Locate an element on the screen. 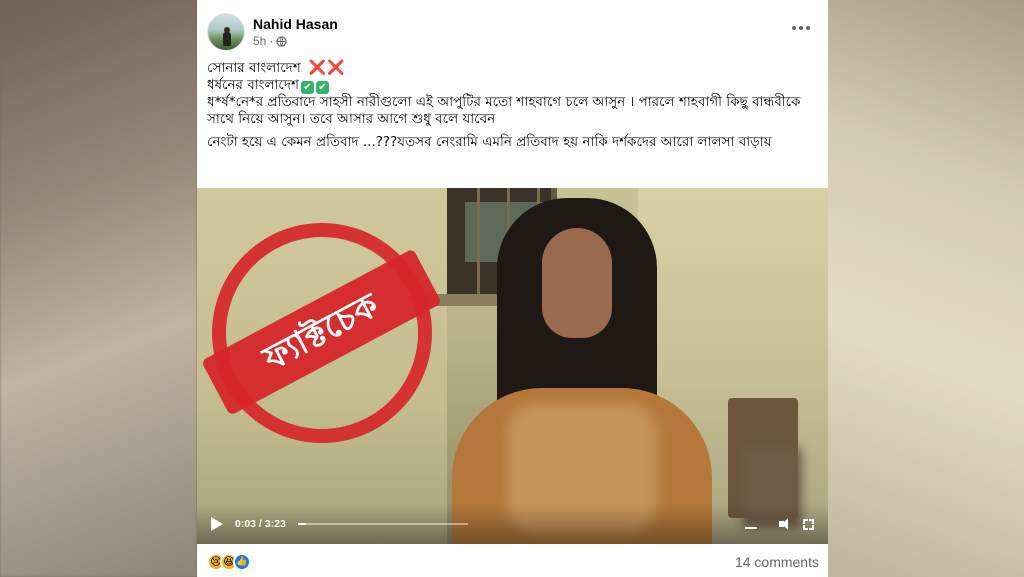 This screenshot has width=1024, height=577. globe-icon is located at coordinates (282, 41).